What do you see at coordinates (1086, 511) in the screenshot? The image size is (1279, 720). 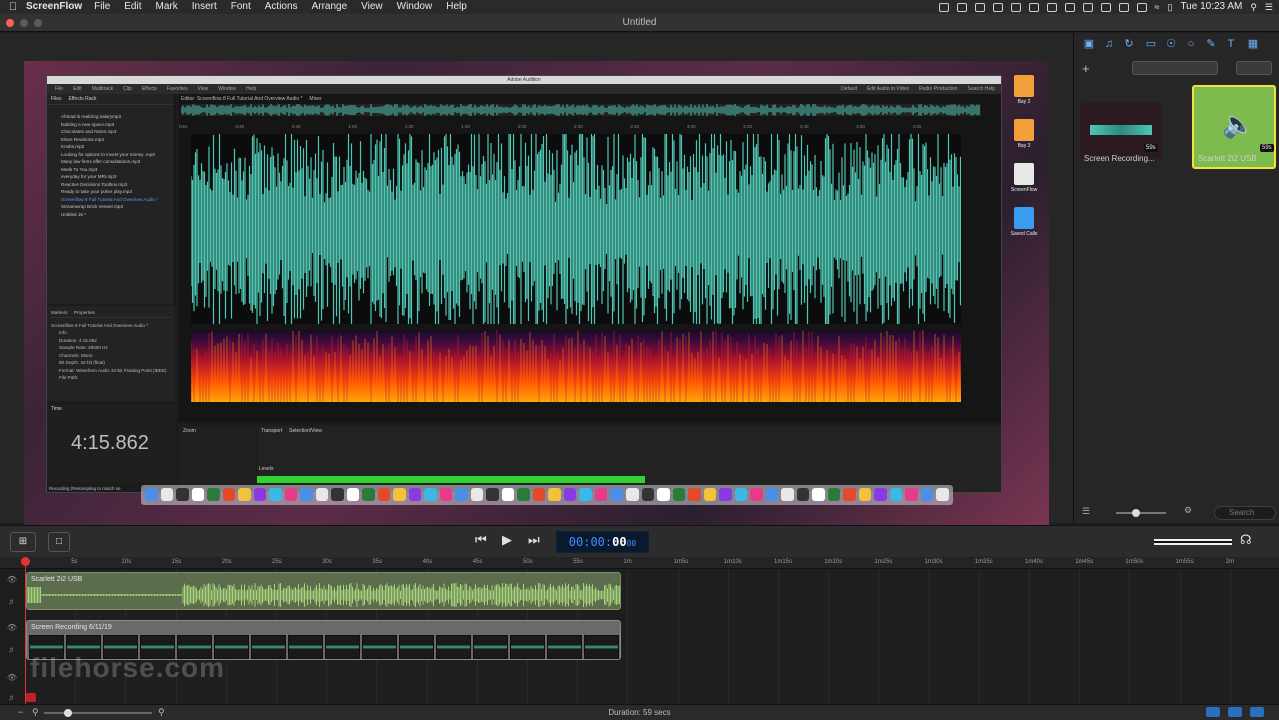 I see `filter-icon: ☰` at bounding box center [1086, 511].